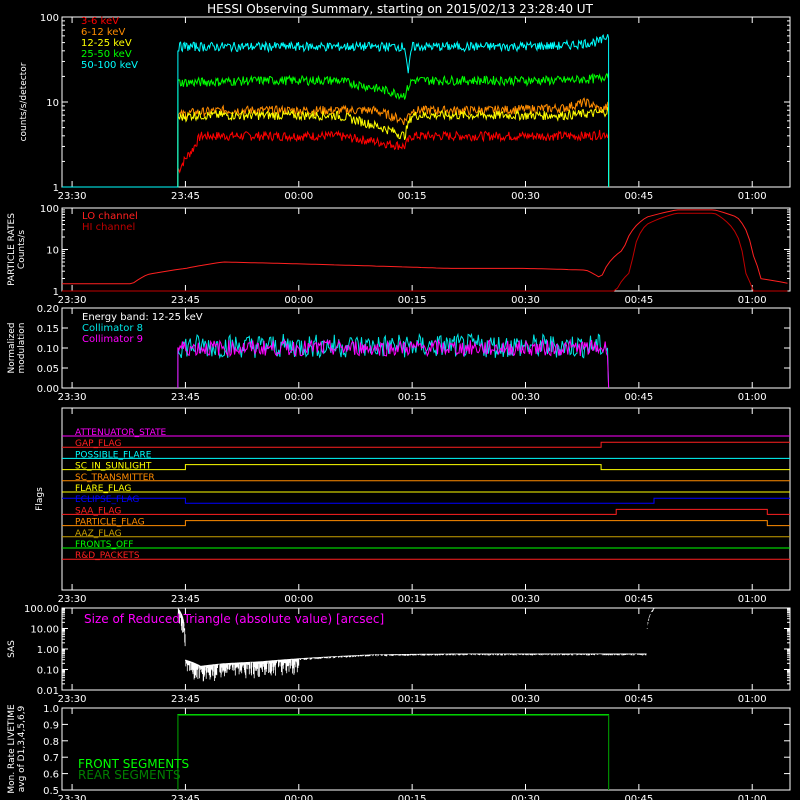  What do you see at coordinates (112, 339) in the screenshot?
I see `legend-entry: Collimator 9` at bounding box center [112, 339].